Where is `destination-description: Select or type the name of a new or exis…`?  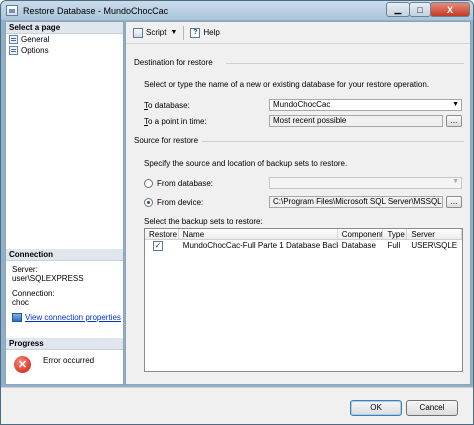
destination-description: Select or type the name of a new or exis… is located at coordinates (287, 84).